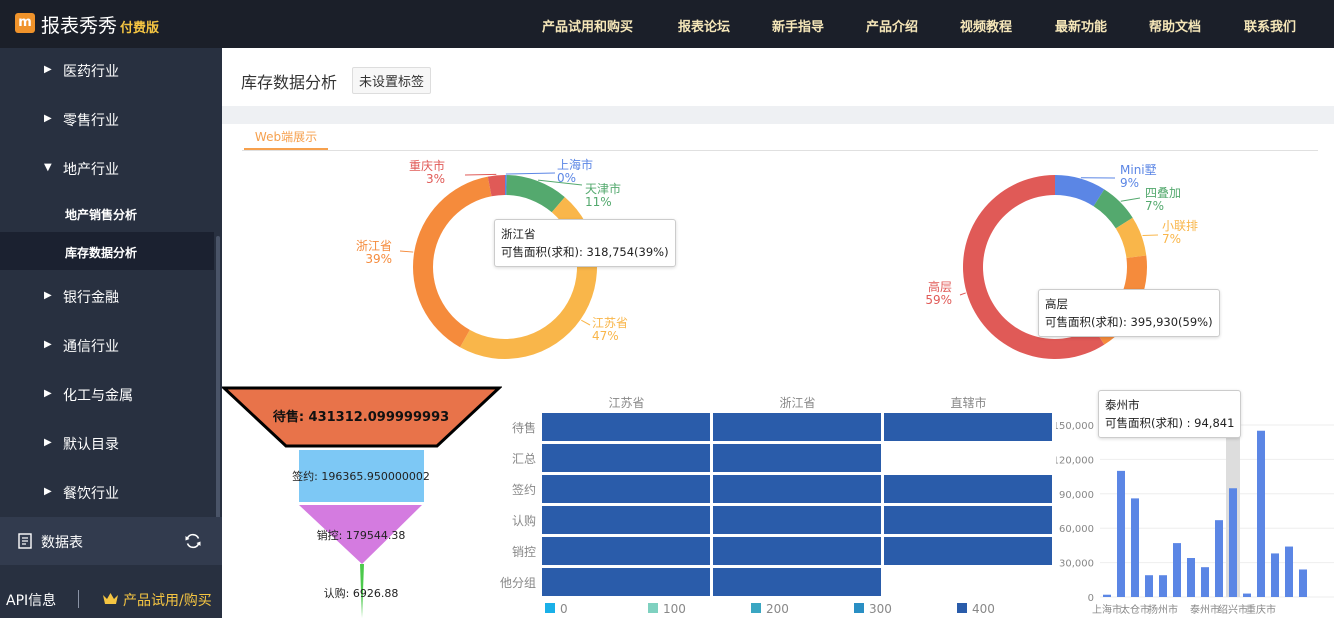 The height and width of the screenshot is (618, 1334). I want to click on sidebar-item-label: 银行金融, so click(91, 298).